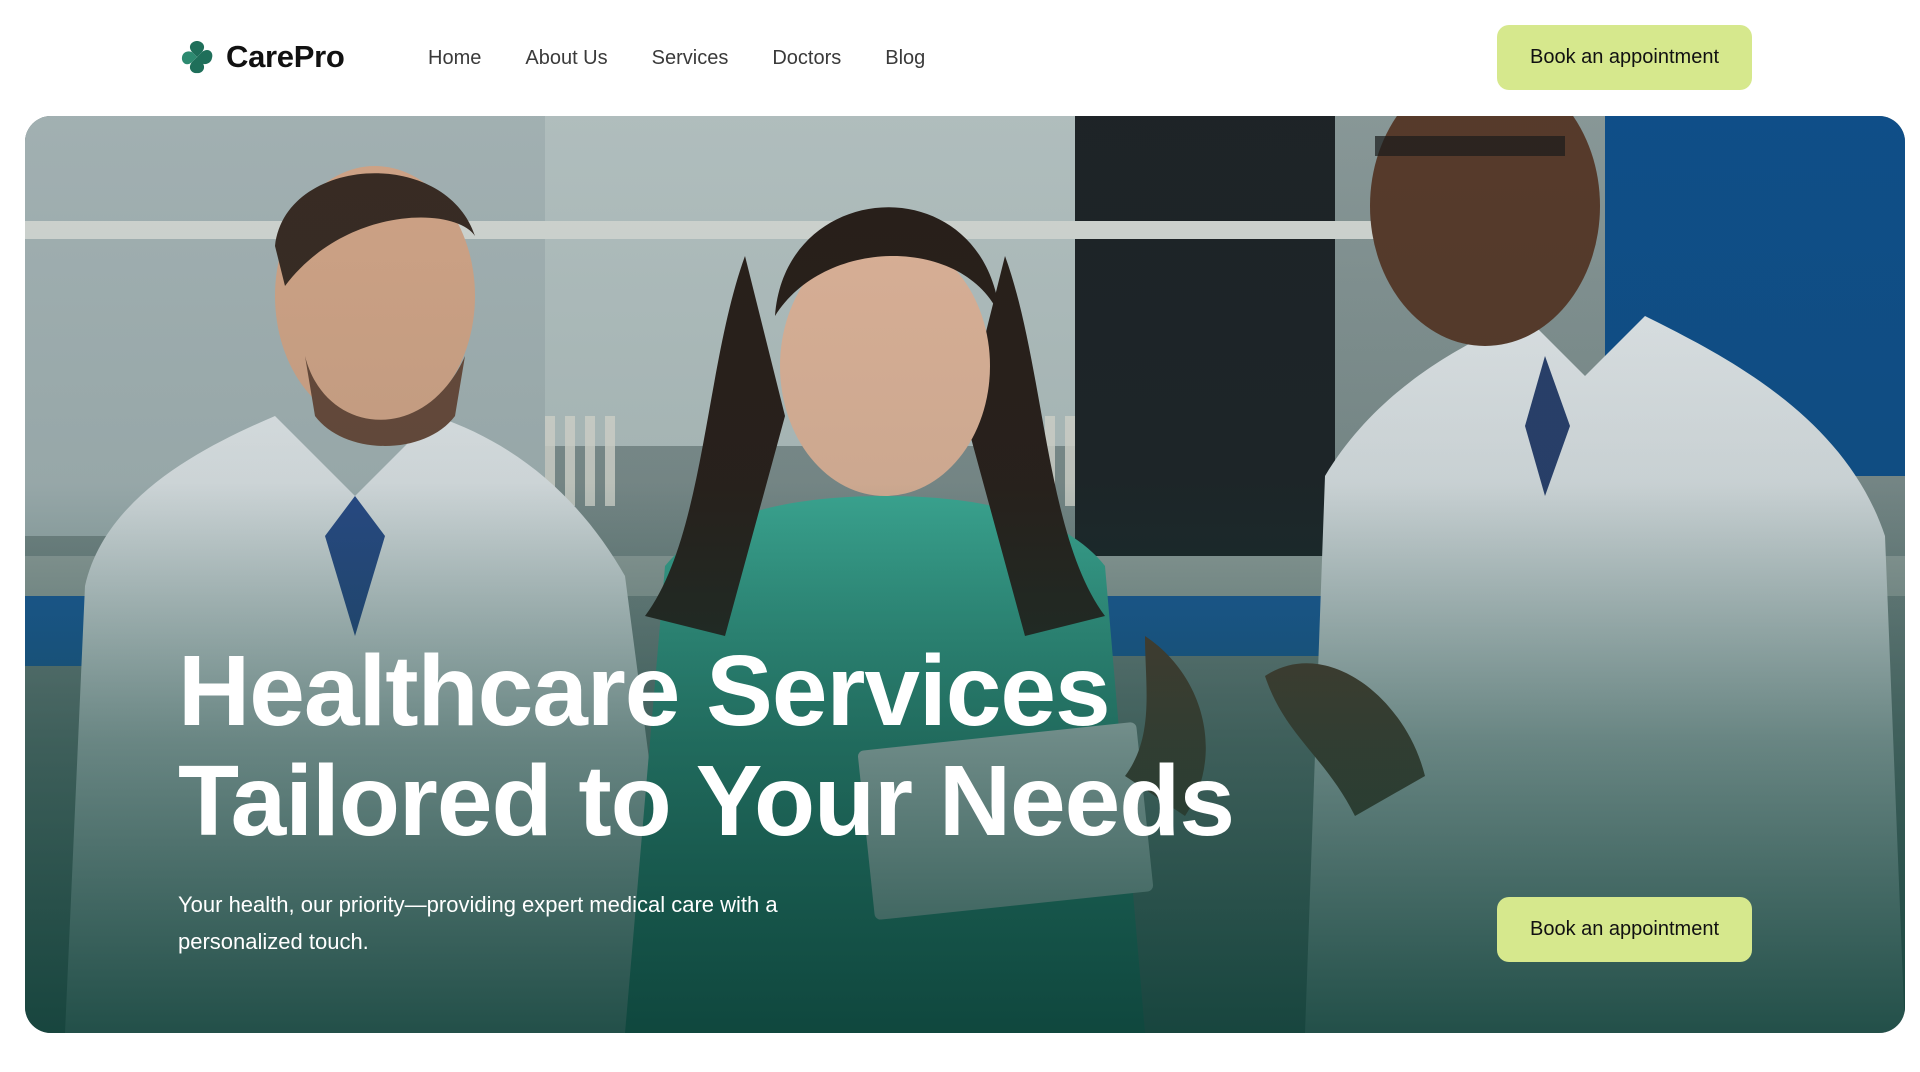  Describe the element at coordinates (644, 691) in the screenshot. I see `hero-title-line-1: Healthcare Services` at that location.